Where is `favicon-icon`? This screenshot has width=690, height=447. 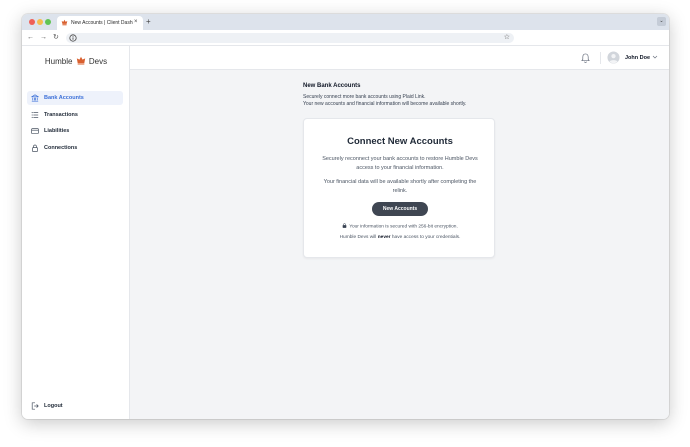 favicon-icon is located at coordinates (64, 22).